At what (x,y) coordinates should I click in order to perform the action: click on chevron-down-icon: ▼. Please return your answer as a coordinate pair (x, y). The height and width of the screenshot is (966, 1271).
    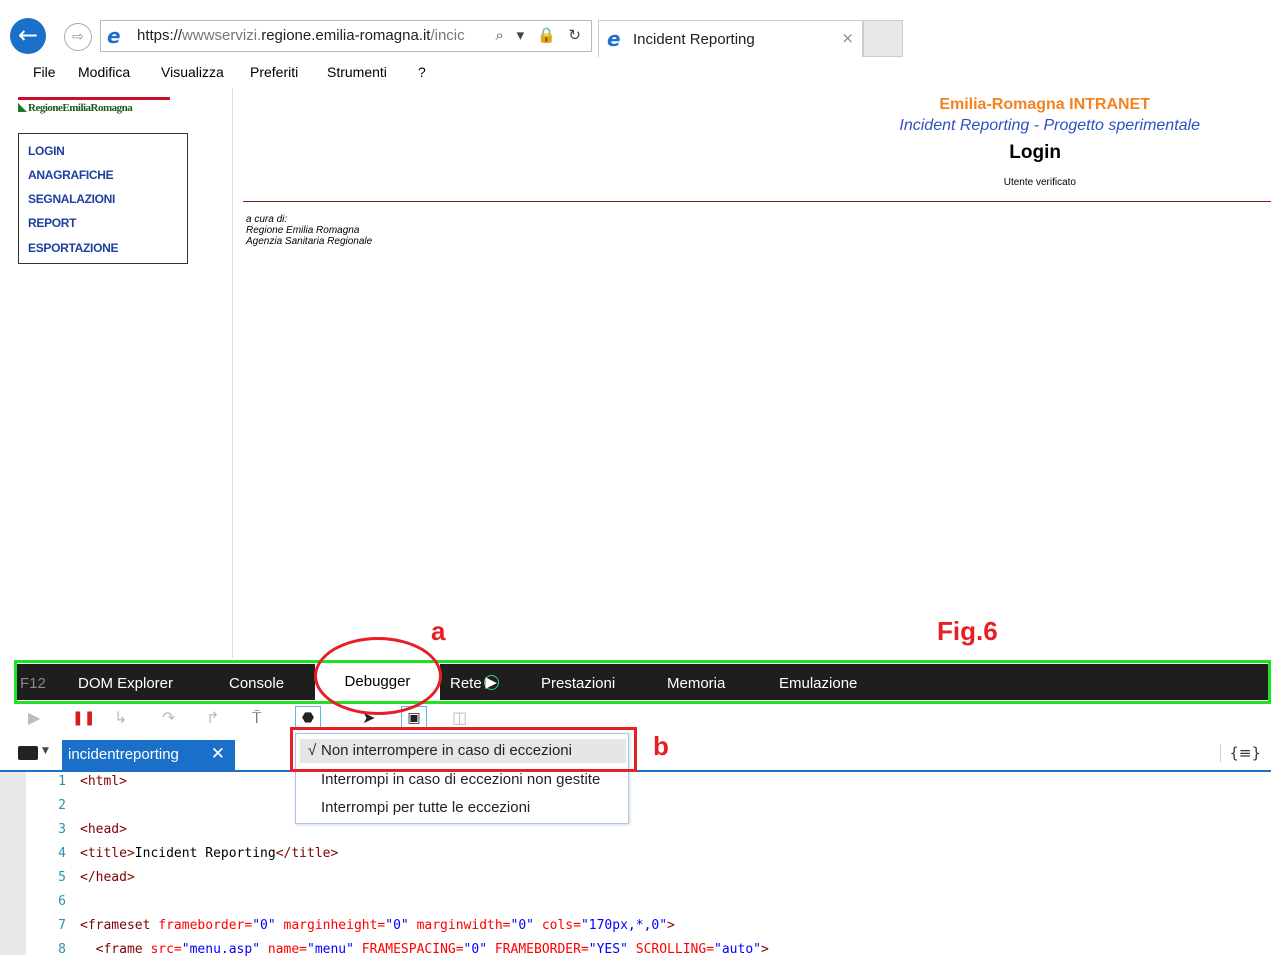
    Looking at the image, I should click on (45, 751).